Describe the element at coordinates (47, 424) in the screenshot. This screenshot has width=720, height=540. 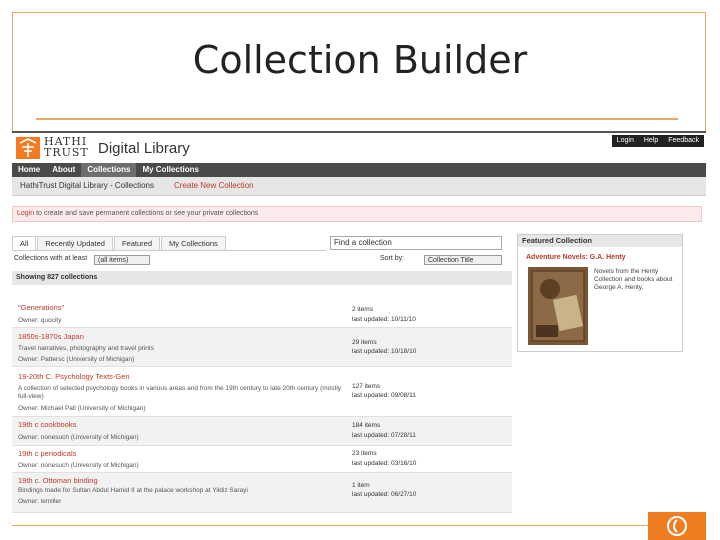
I see `collection-title-link: 19th c cookbooks` at that location.